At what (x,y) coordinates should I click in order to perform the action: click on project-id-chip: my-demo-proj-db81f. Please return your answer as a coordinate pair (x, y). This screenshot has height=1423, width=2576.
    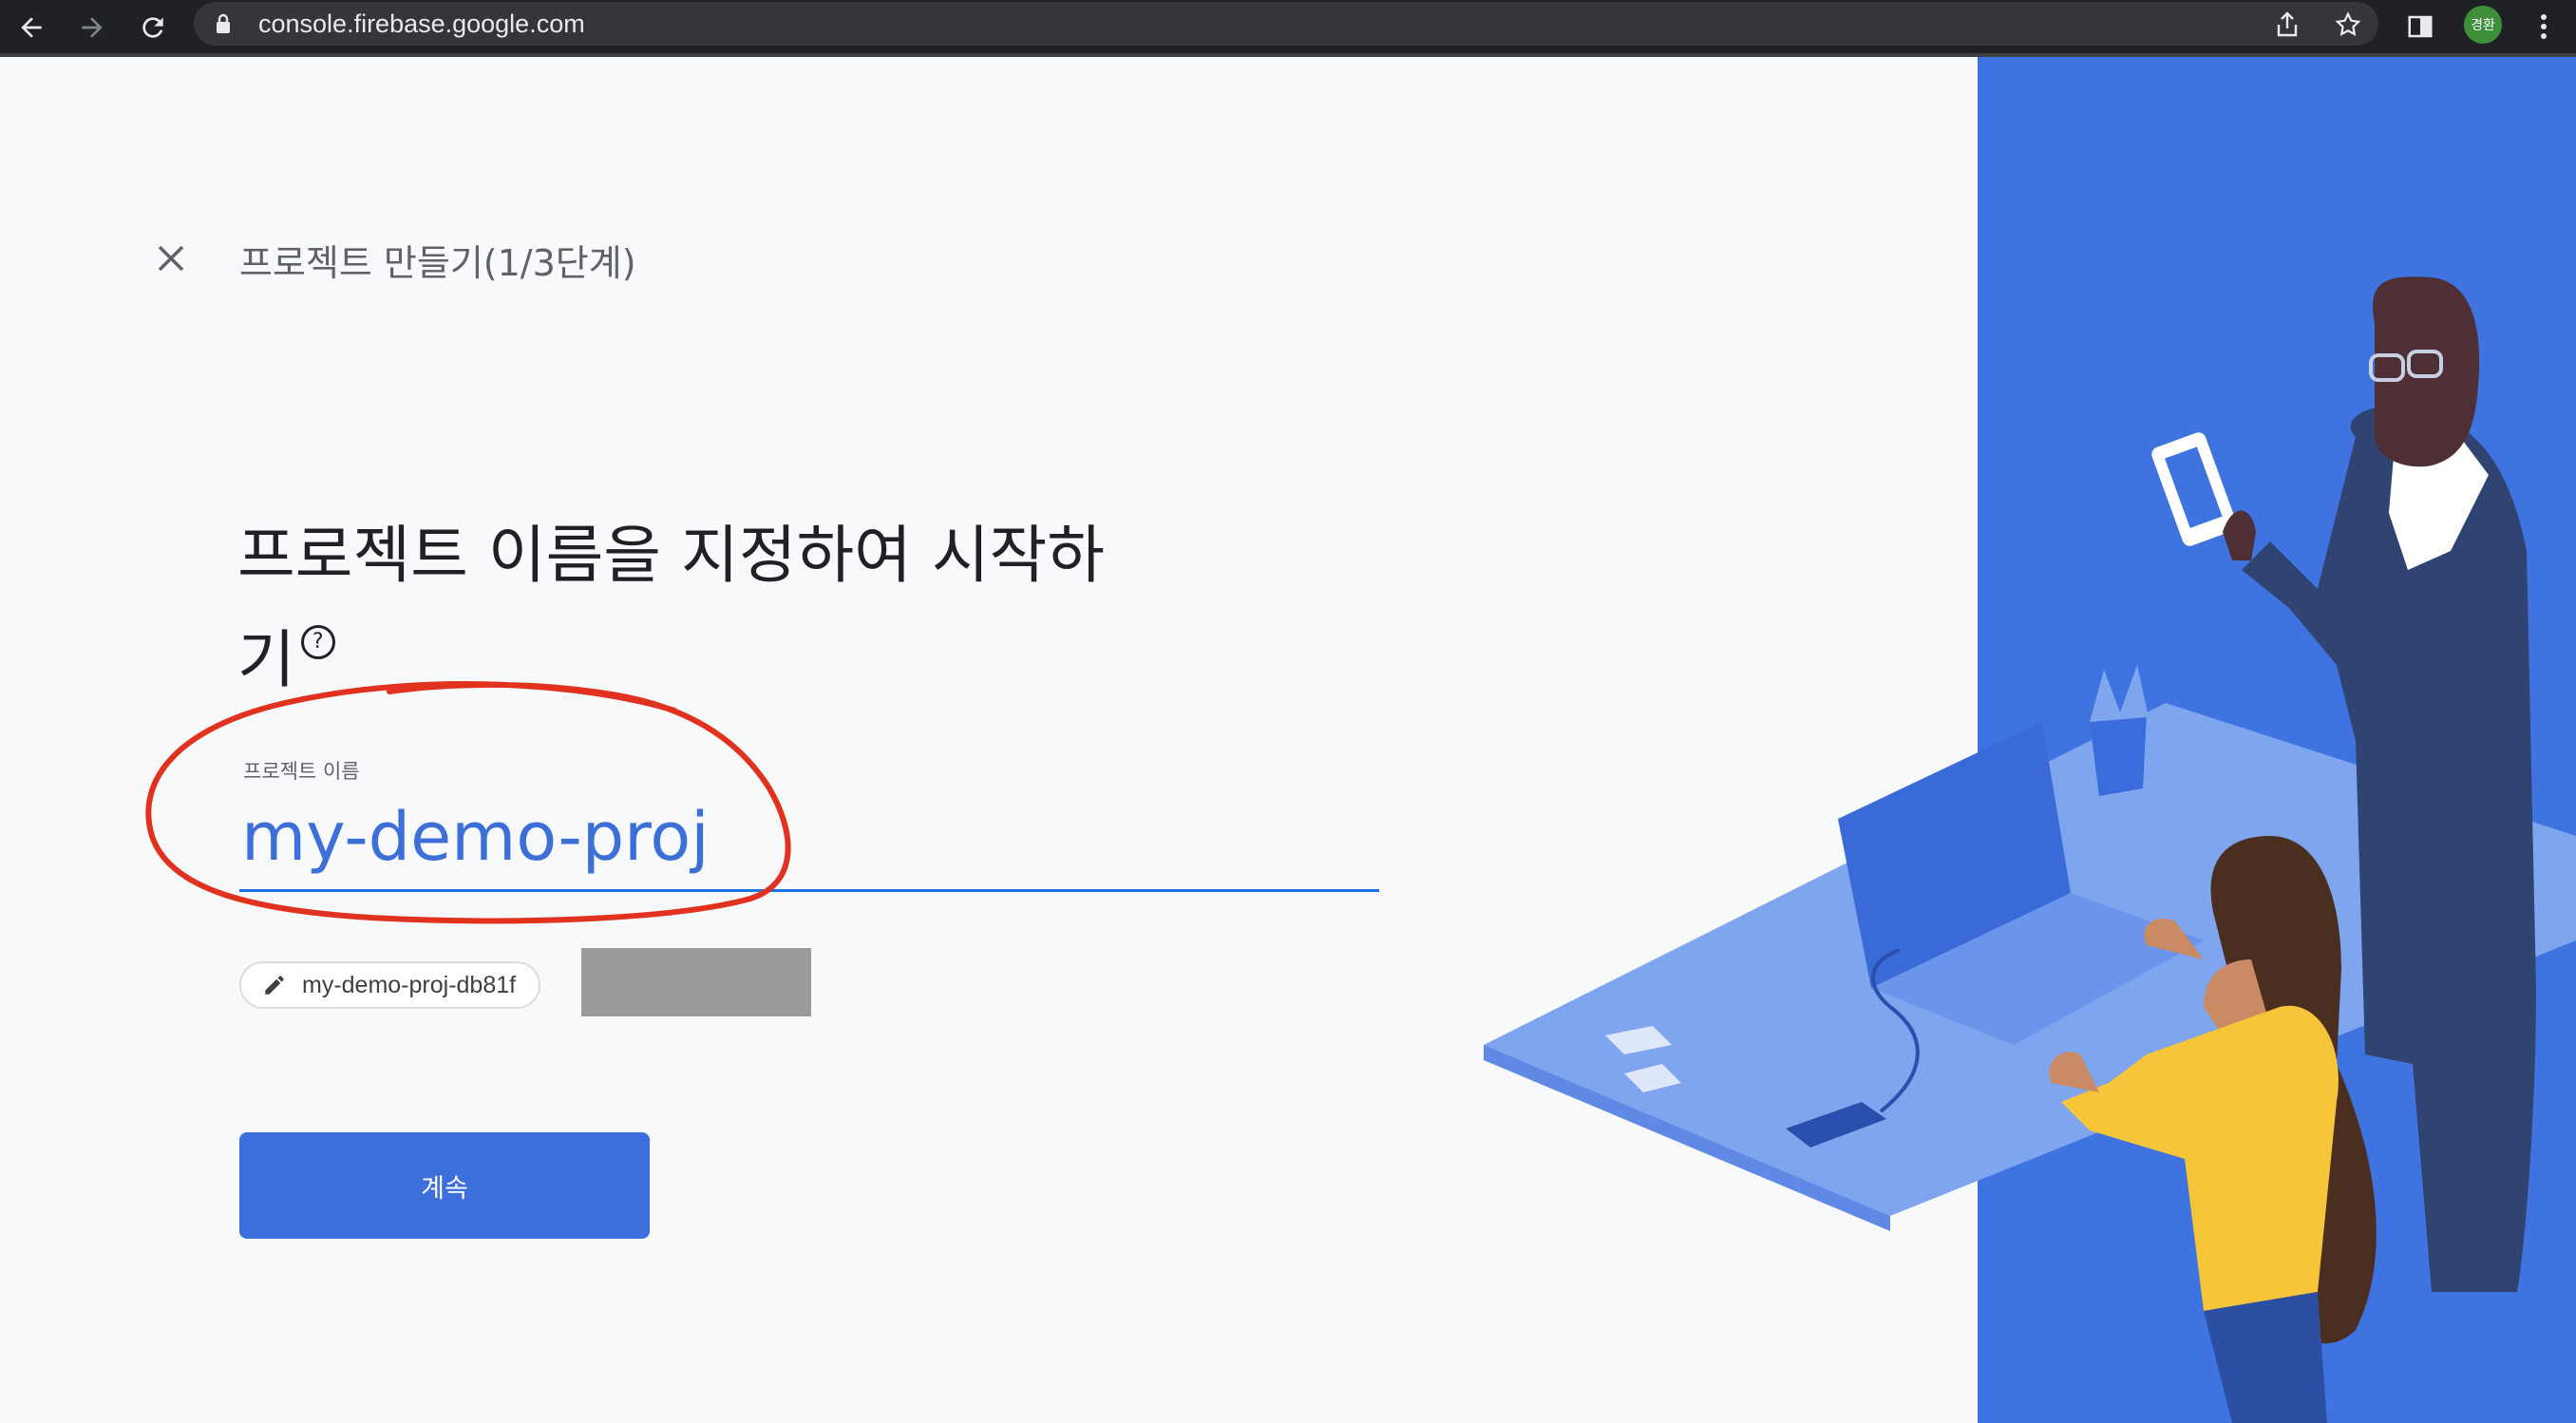
    Looking at the image, I should click on (390, 985).